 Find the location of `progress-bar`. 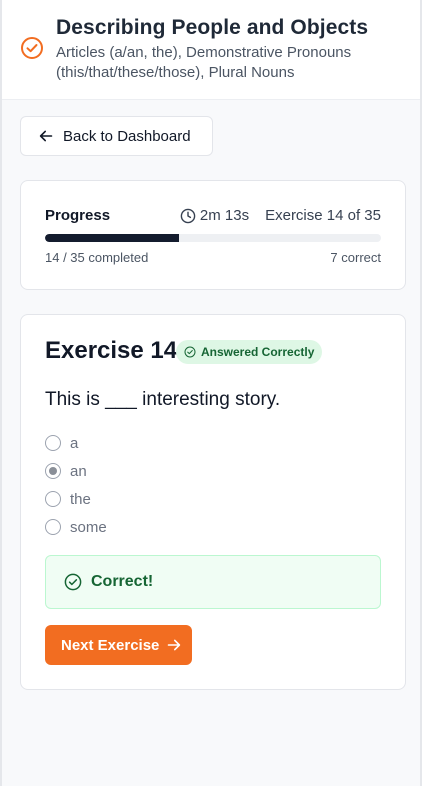

progress-bar is located at coordinates (213, 238).